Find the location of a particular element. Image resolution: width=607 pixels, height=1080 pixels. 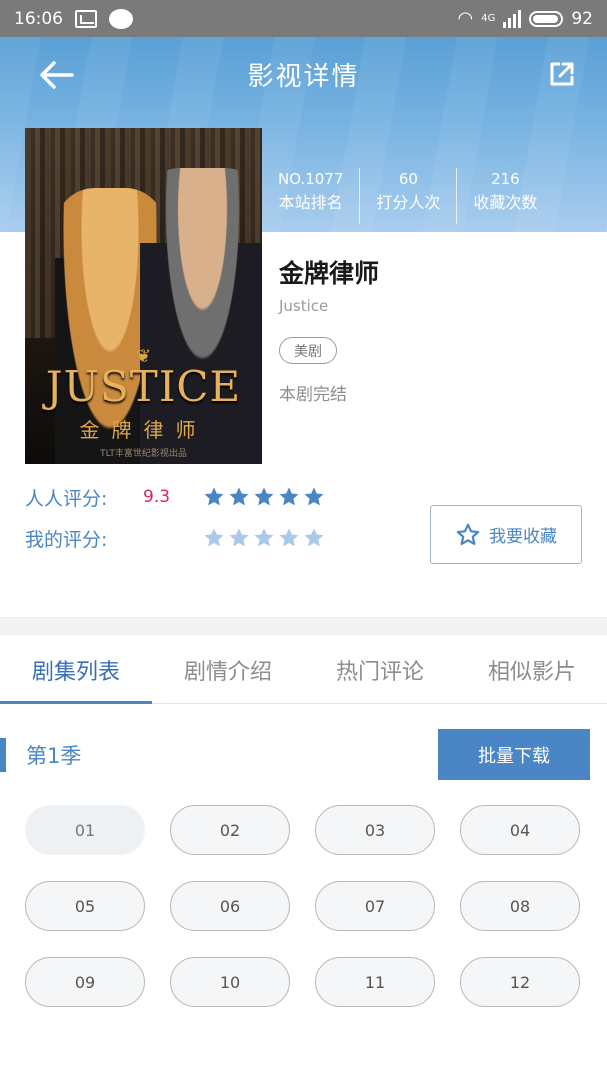

star-outline-icon is located at coordinates (468, 534).